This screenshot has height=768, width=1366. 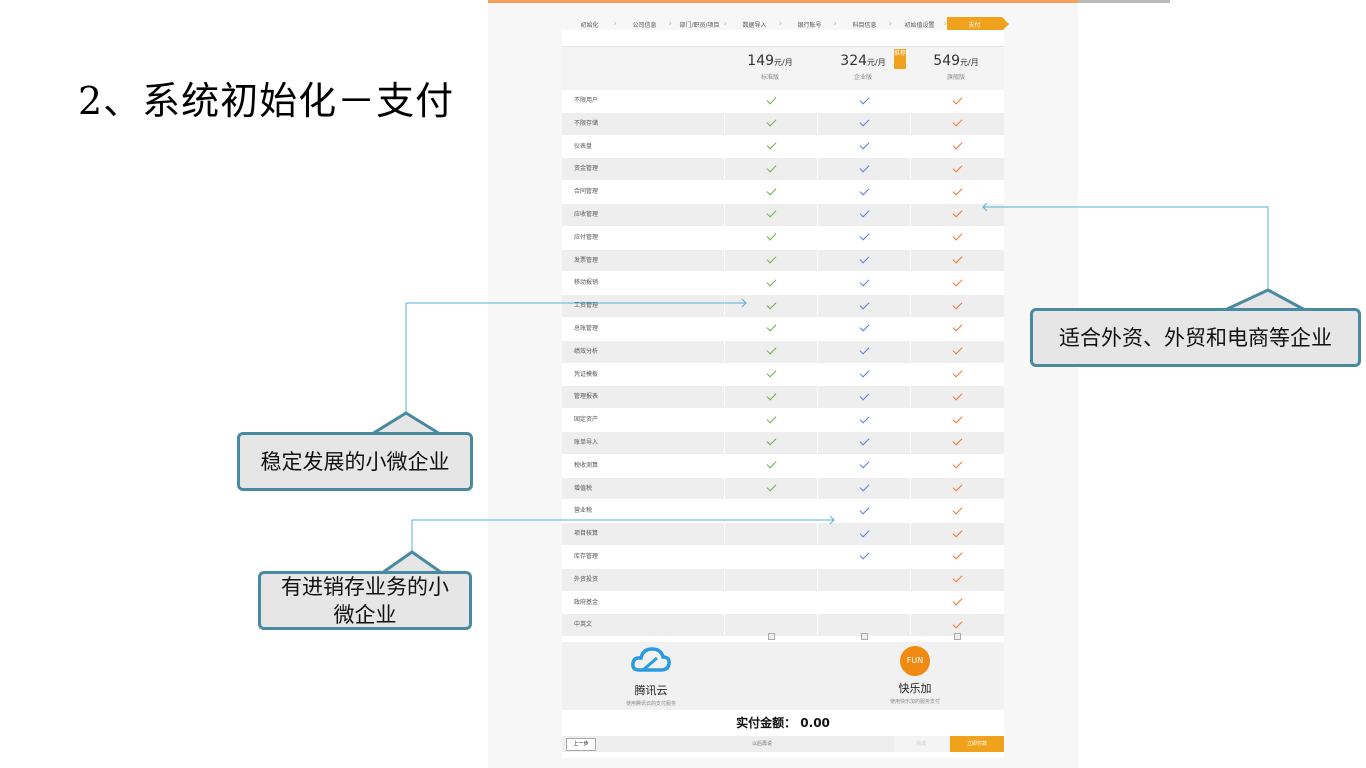 What do you see at coordinates (783, 329) in the screenshot?
I see `feature-row: 总账管理` at bounding box center [783, 329].